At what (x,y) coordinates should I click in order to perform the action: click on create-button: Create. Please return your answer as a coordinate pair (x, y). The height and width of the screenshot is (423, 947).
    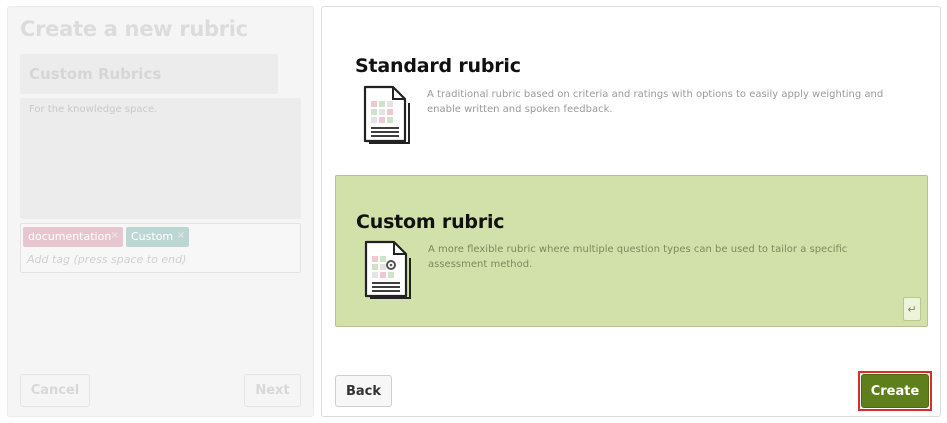
    Looking at the image, I should click on (895, 391).